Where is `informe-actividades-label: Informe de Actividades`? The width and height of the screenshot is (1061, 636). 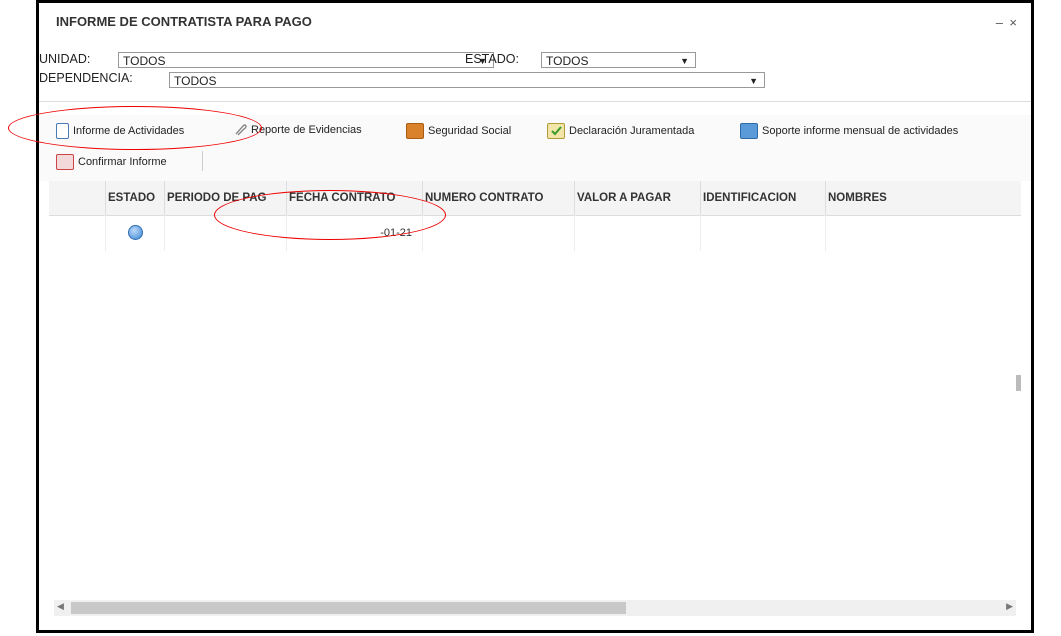 informe-actividades-label: Informe de Actividades is located at coordinates (129, 131).